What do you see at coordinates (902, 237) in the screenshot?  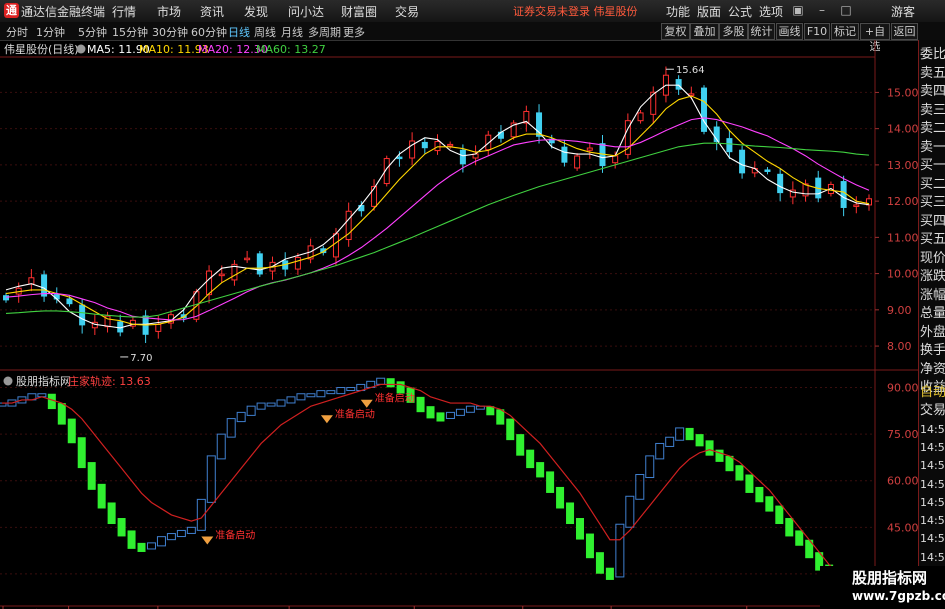 I see `price-tick-label: 11.00` at bounding box center [902, 237].